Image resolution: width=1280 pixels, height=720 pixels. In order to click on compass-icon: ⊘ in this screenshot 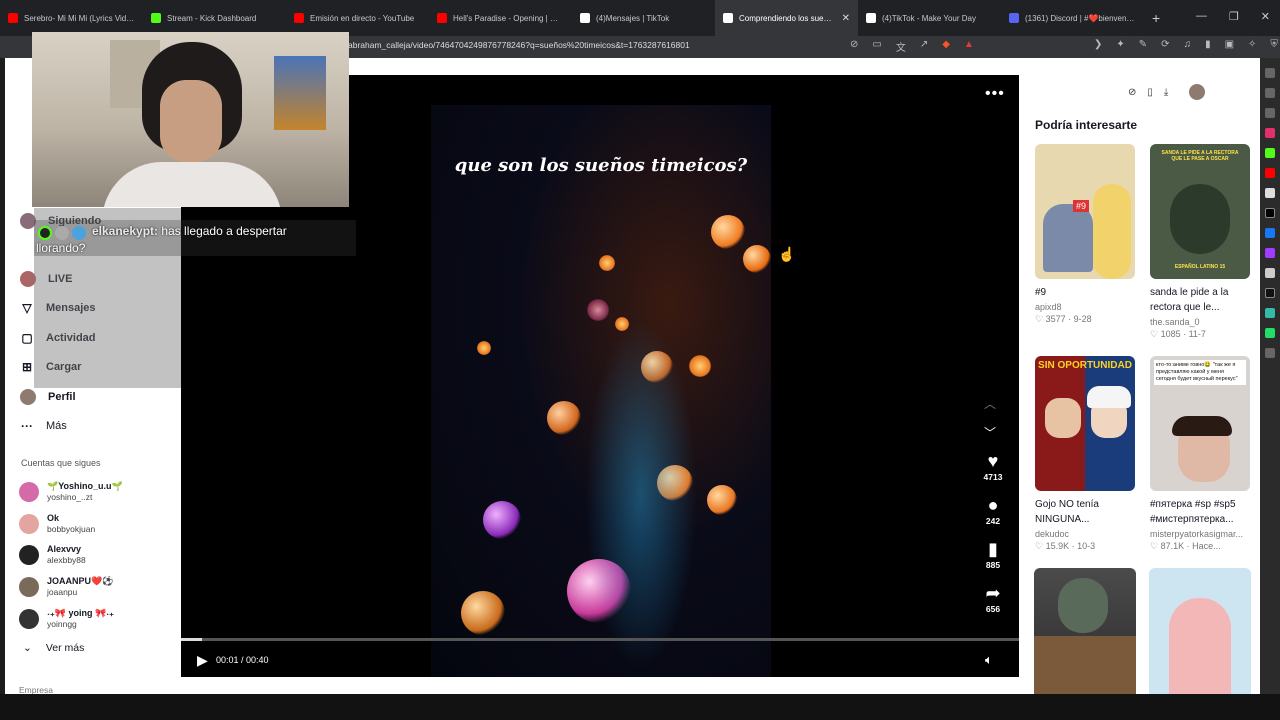, I will do `click(1132, 92)`.